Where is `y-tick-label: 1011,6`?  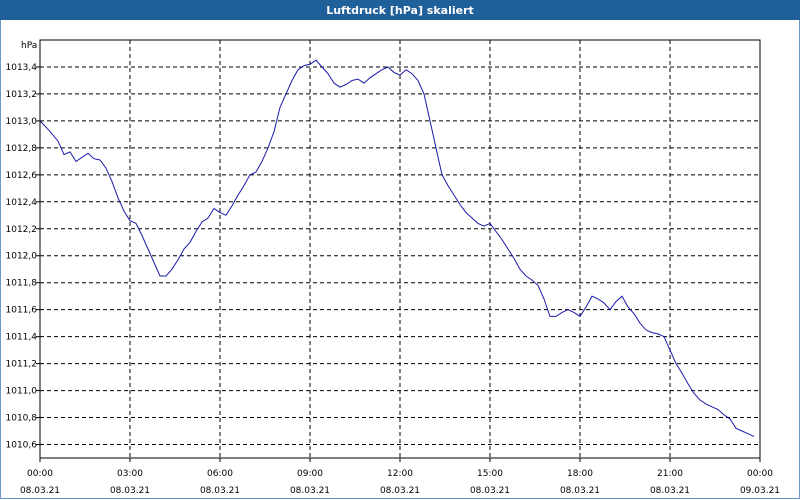 y-tick-label: 1011,6 is located at coordinates (22, 311).